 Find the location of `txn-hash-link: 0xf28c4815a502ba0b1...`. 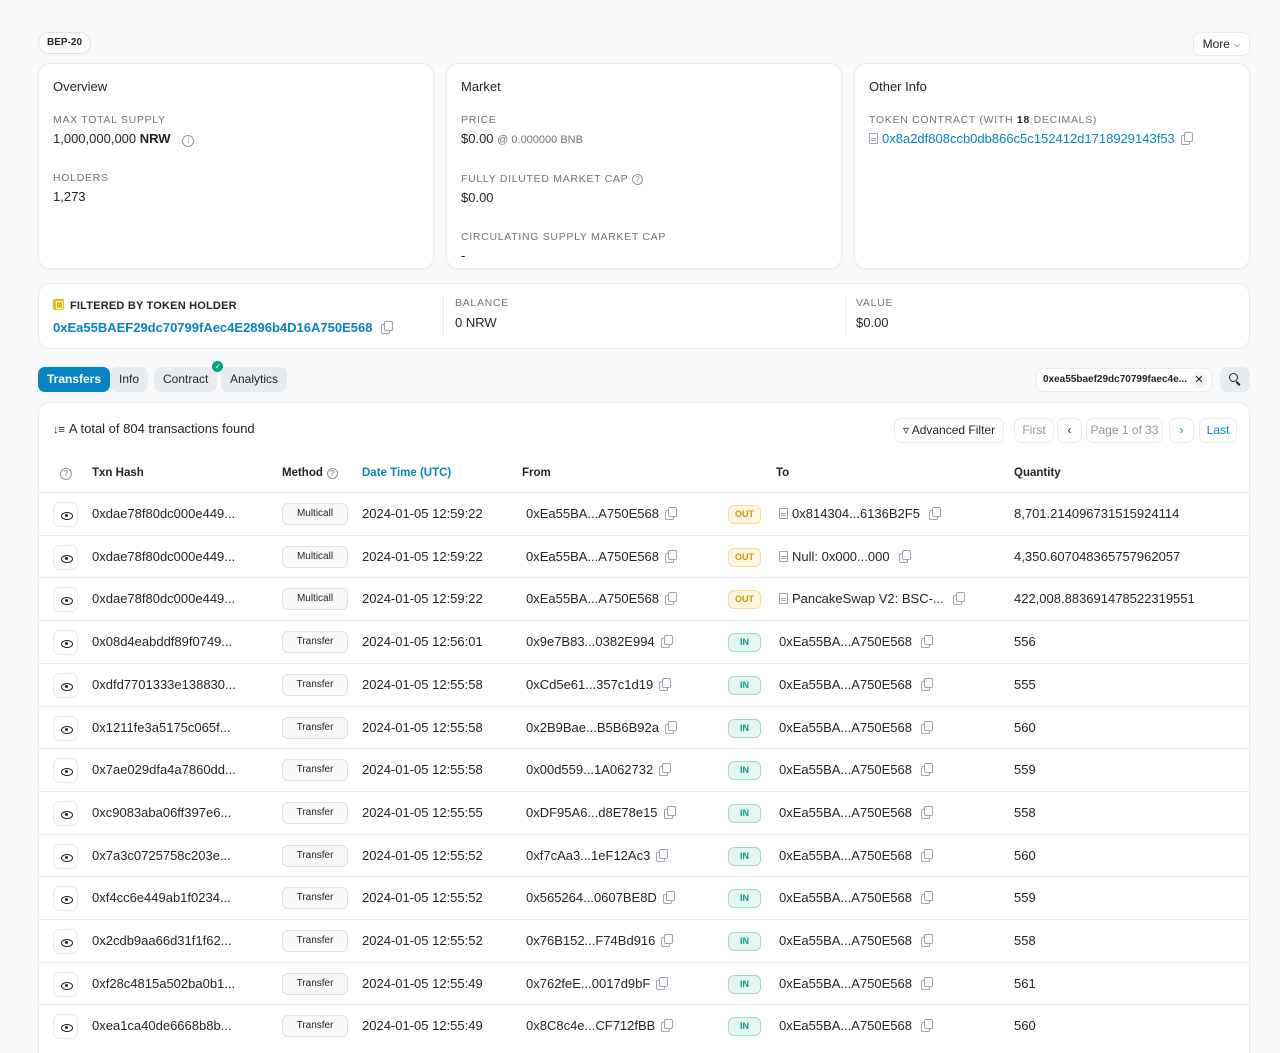

txn-hash-link: 0xf28c4815a502ba0b1... is located at coordinates (163, 983).